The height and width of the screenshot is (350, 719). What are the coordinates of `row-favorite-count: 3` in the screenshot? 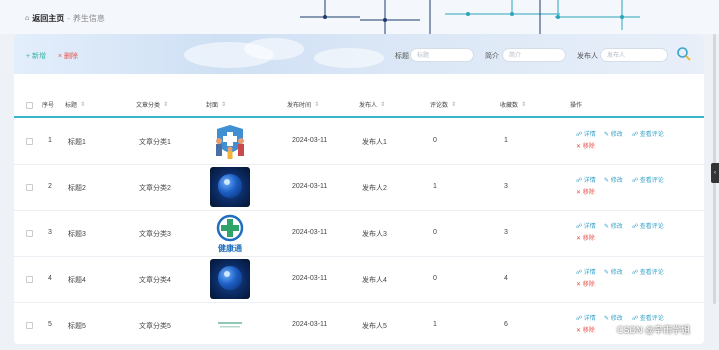 It's located at (506, 232).